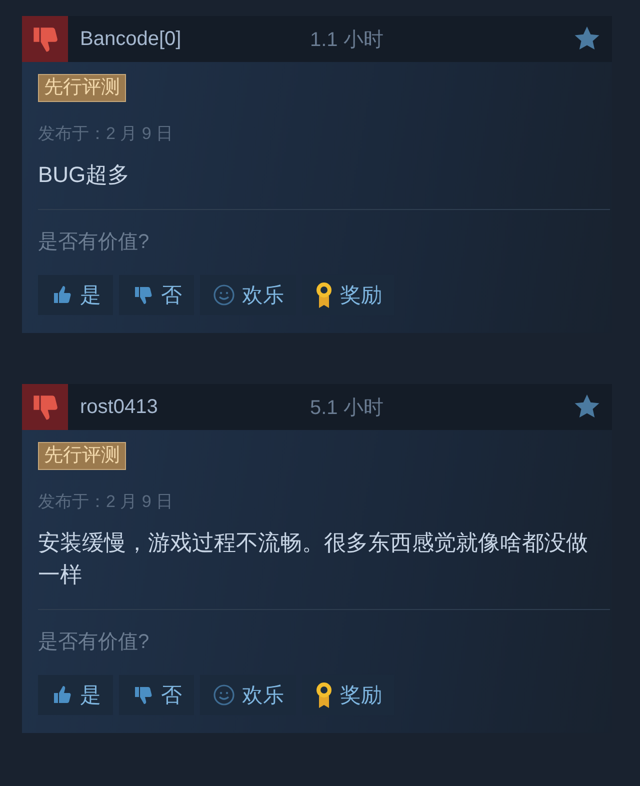 This screenshot has width=640, height=786. What do you see at coordinates (347, 408) in the screenshot?
I see `playtime: 5.1 小时` at bounding box center [347, 408].